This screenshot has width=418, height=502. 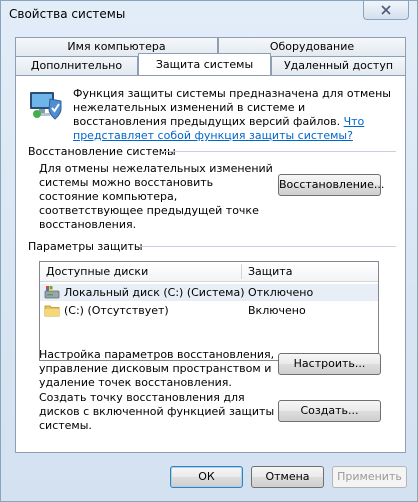 What do you see at coordinates (154, 292) in the screenshot?
I see `drive-name: Локальный диск (C:) (Система)` at bounding box center [154, 292].